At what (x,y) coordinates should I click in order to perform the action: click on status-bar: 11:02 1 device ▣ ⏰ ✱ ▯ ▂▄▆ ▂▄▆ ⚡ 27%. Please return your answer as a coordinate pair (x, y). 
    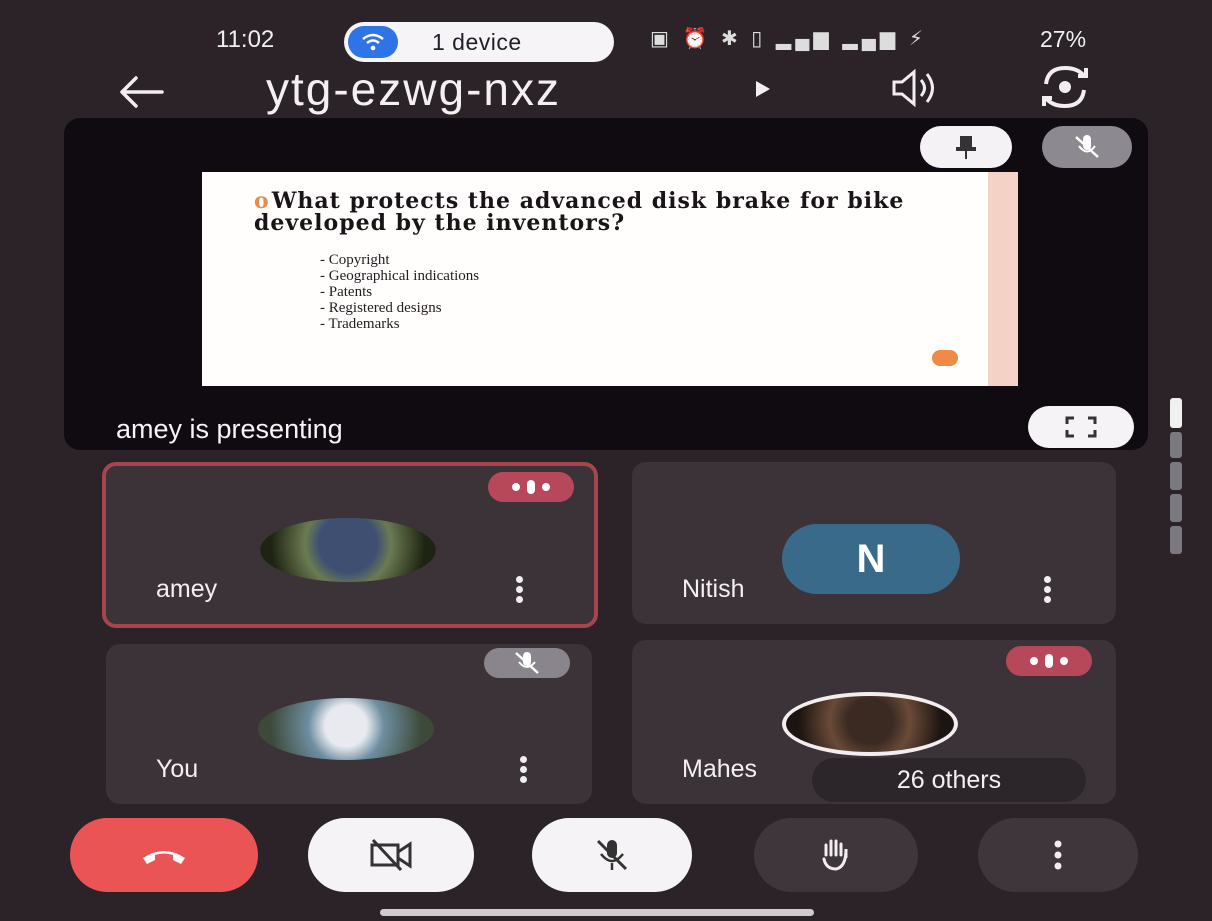
    Looking at the image, I should click on (606, 40).